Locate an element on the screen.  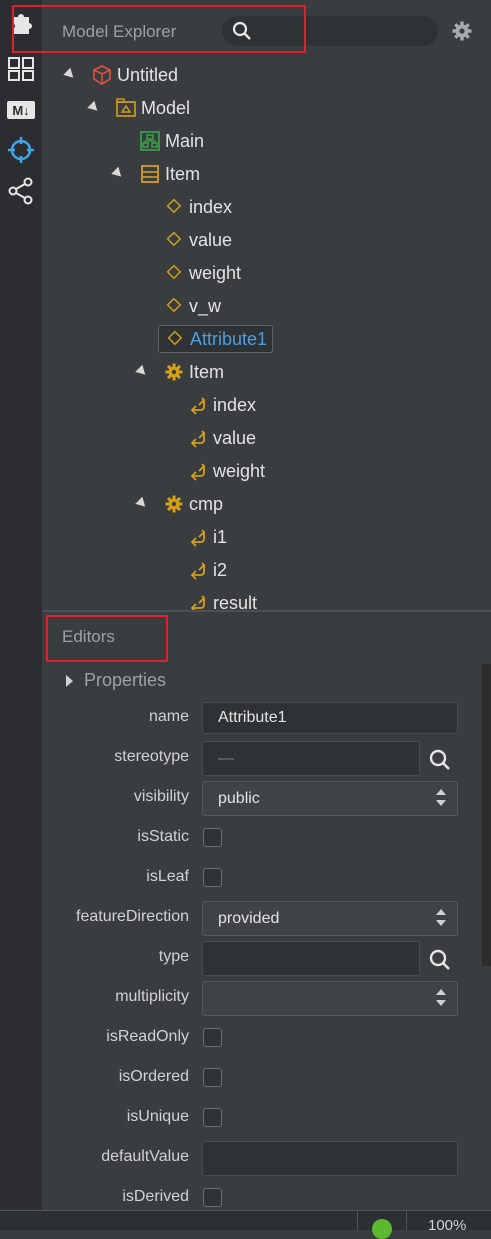
type-field is located at coordinates (311, 958).